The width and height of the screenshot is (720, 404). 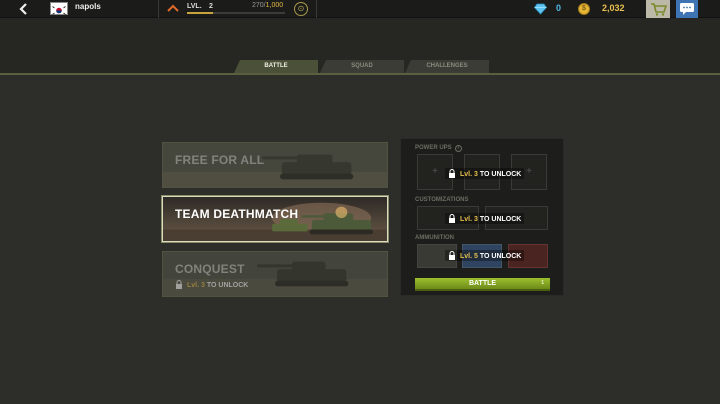 I want to click on player-name: napols, so click(x=88, y=6).